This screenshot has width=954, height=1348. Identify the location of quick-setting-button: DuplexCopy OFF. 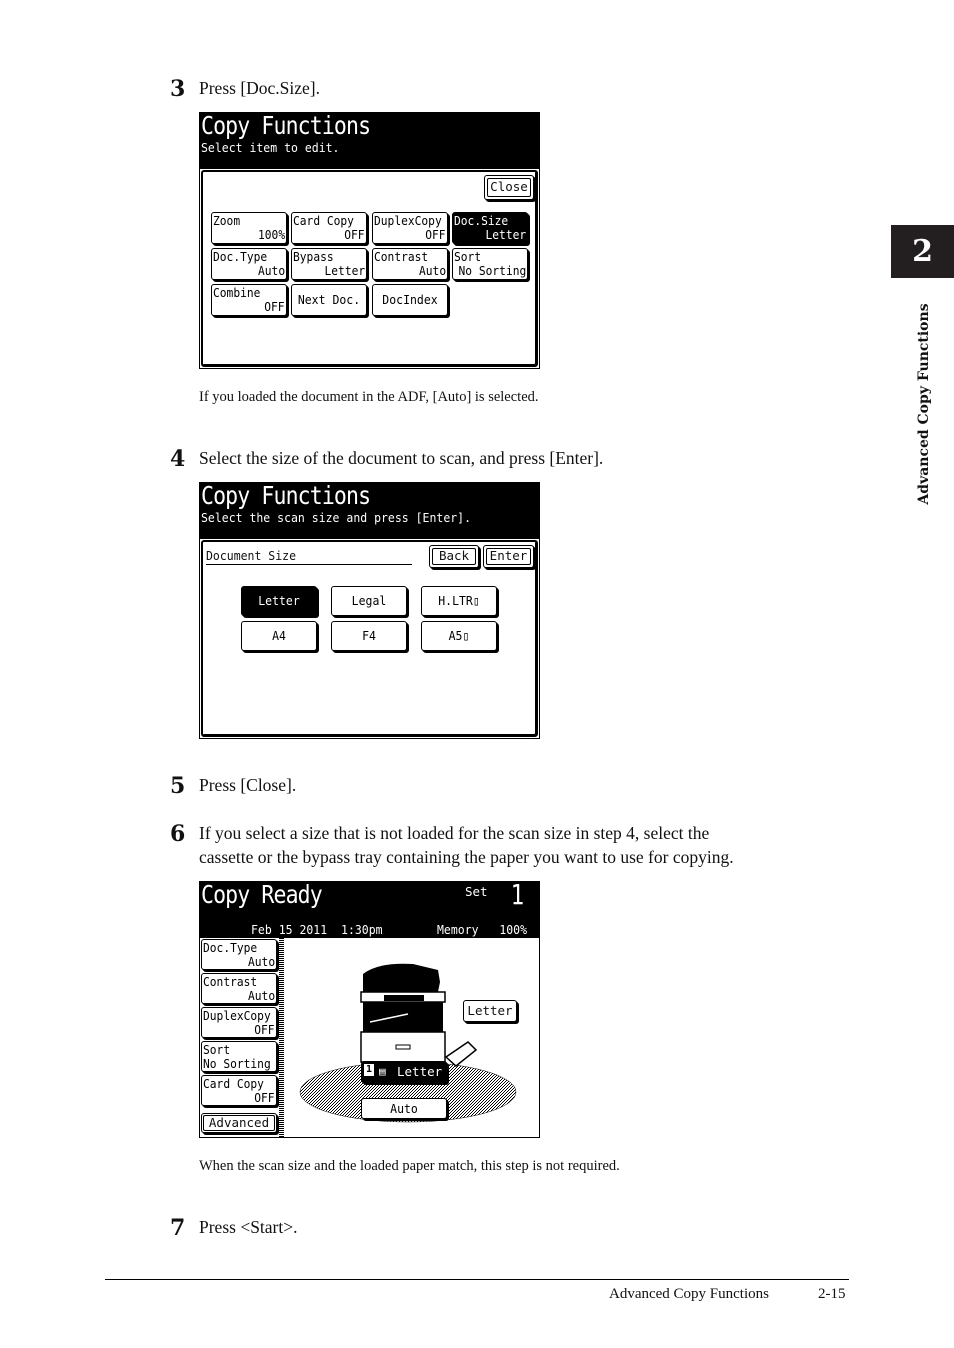
(239, 1022).